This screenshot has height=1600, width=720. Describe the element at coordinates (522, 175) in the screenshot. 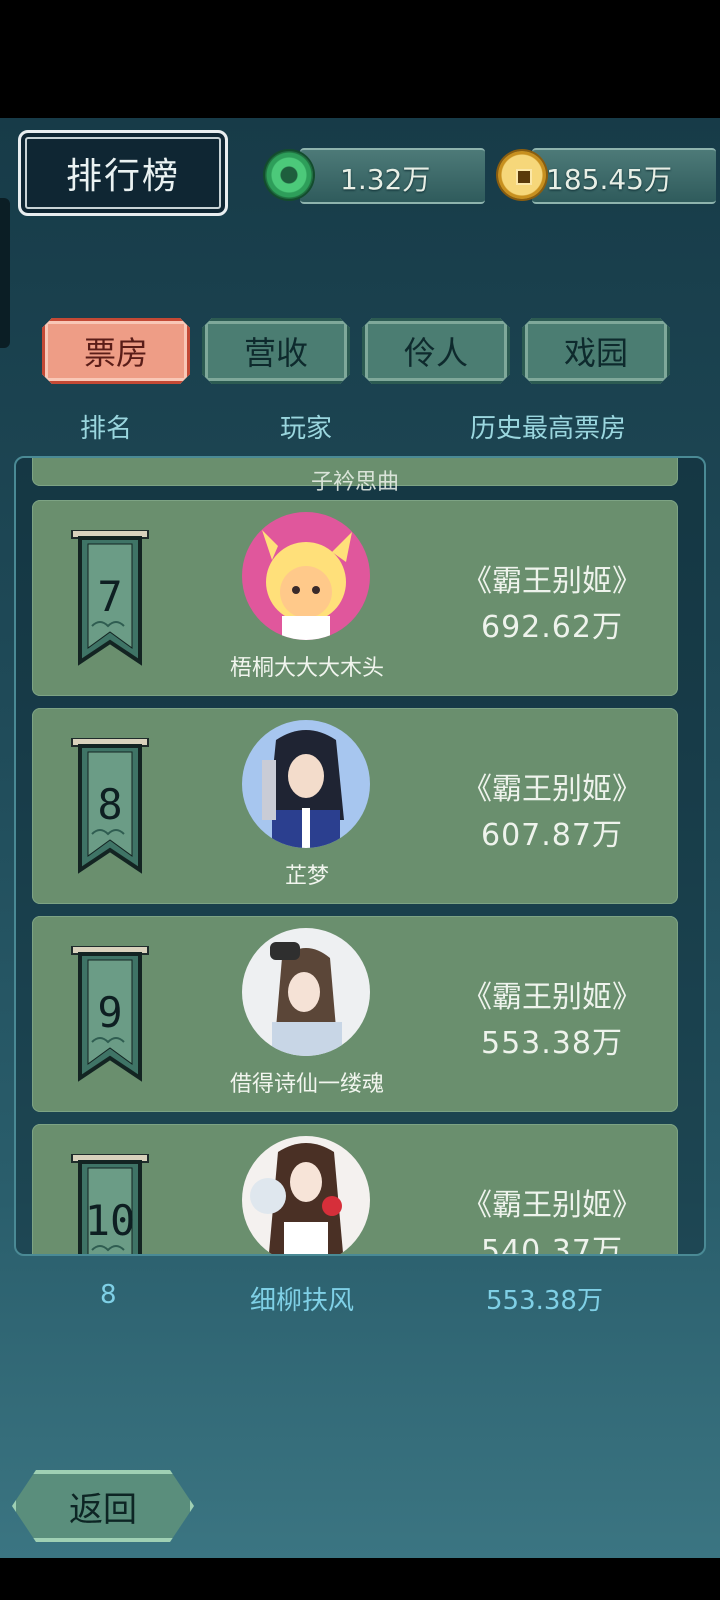

I see `coin-icon` at that location.